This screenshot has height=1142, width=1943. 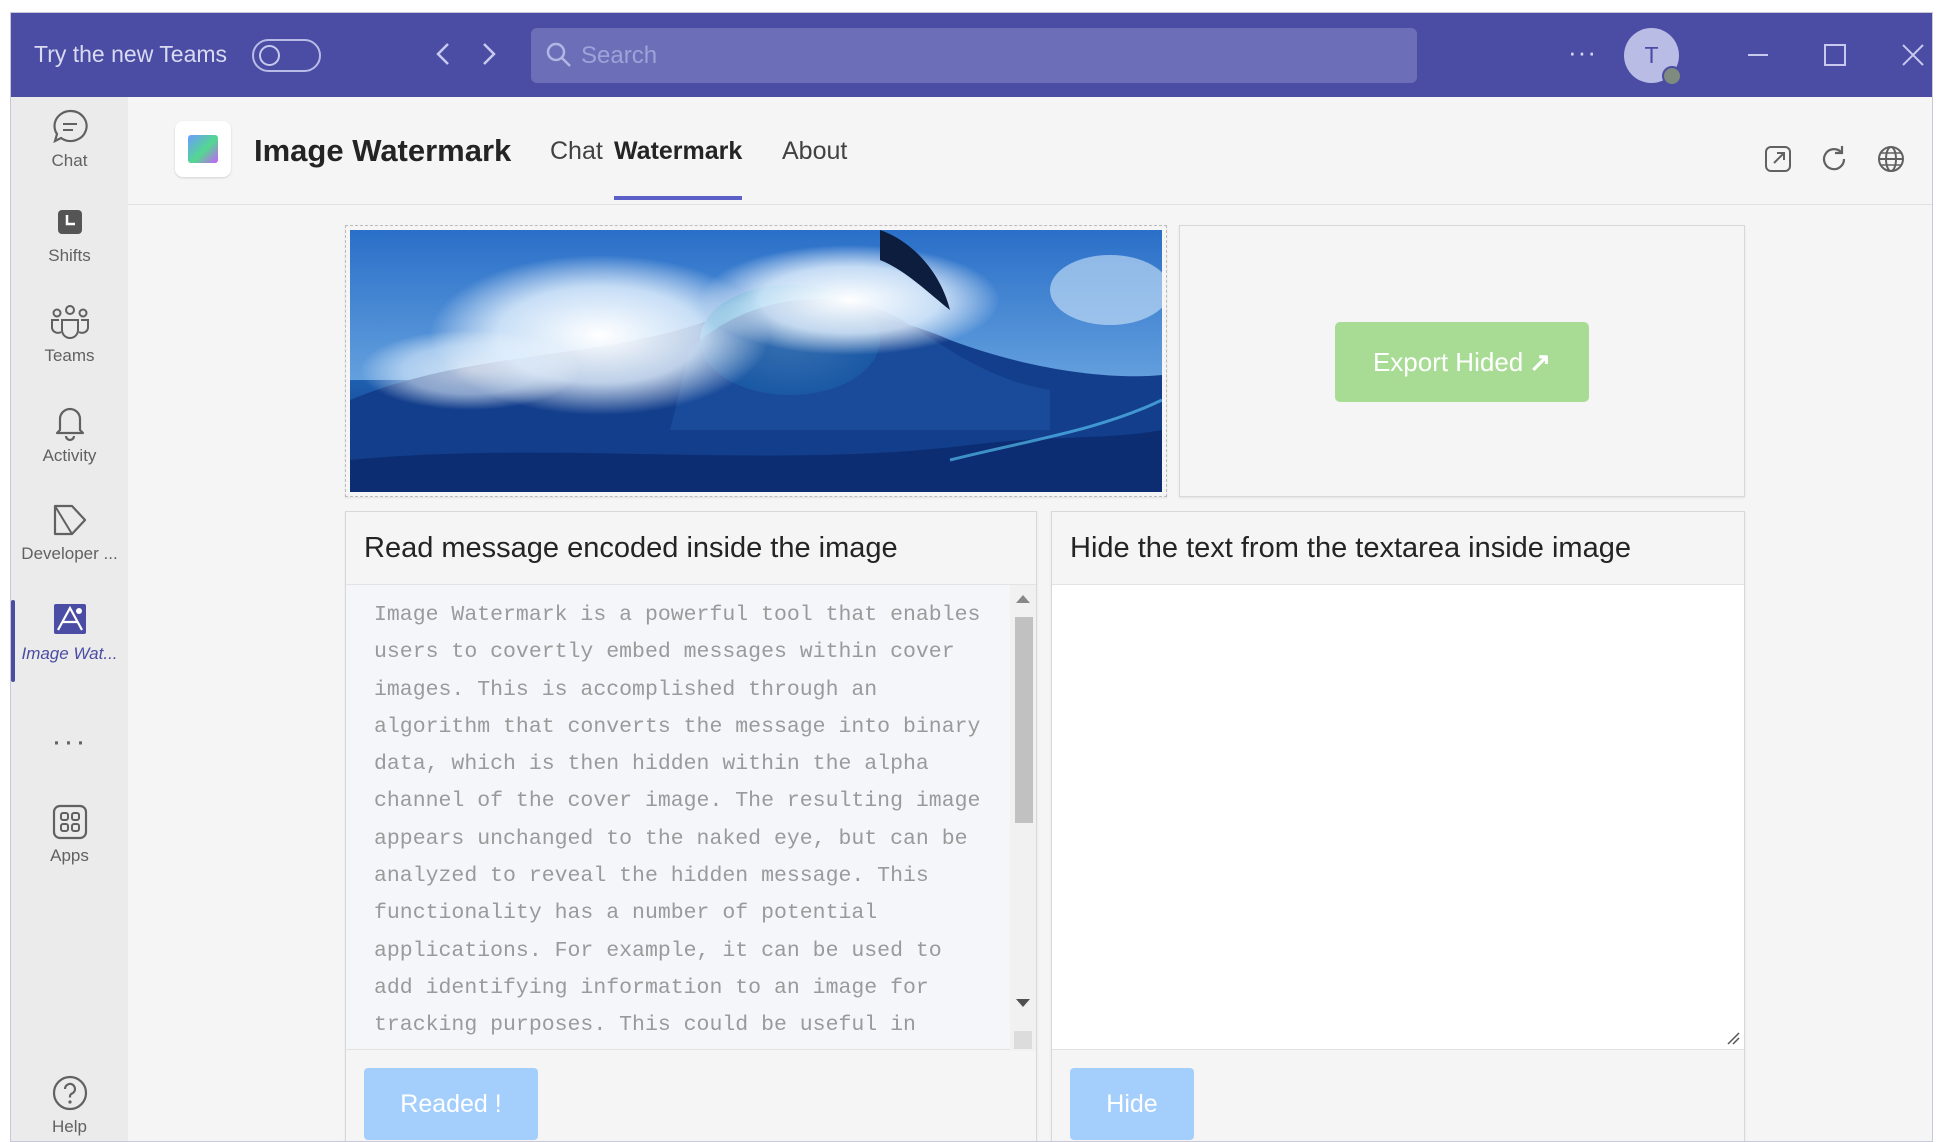 What do you see at coordinates (991, 55) in the screenshot?
I see `search-input` at bounding box center [991, 55].